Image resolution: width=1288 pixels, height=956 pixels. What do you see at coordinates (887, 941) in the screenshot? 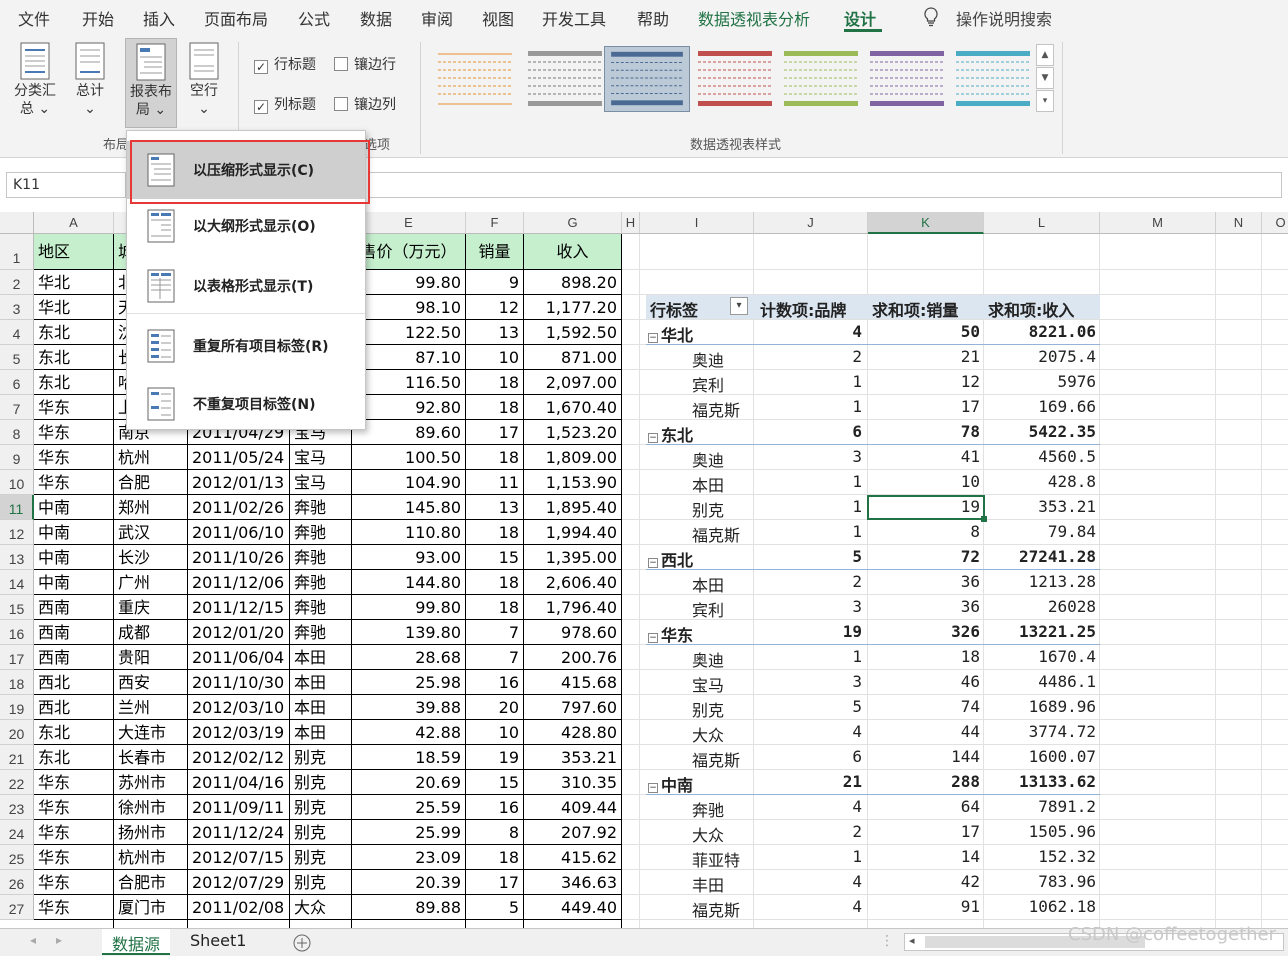
I see `tab-splitter-icon: ⋮` at bounding box center [887, 941].